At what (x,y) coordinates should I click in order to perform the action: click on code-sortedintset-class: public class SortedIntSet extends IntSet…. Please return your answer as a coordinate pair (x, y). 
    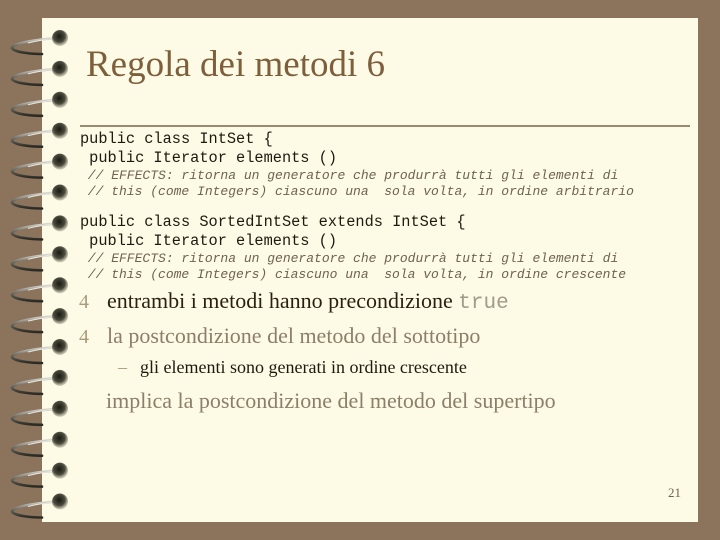
    Looking at the image, I should click on (273, 222).